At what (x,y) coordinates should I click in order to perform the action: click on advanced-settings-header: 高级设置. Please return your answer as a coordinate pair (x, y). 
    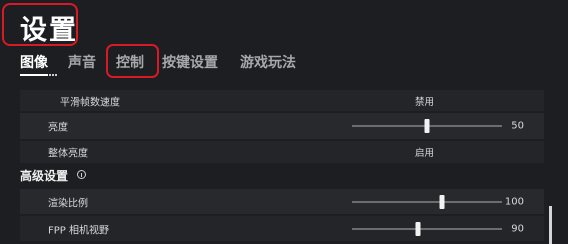
    Looking at the image, I should click on (44, 176).